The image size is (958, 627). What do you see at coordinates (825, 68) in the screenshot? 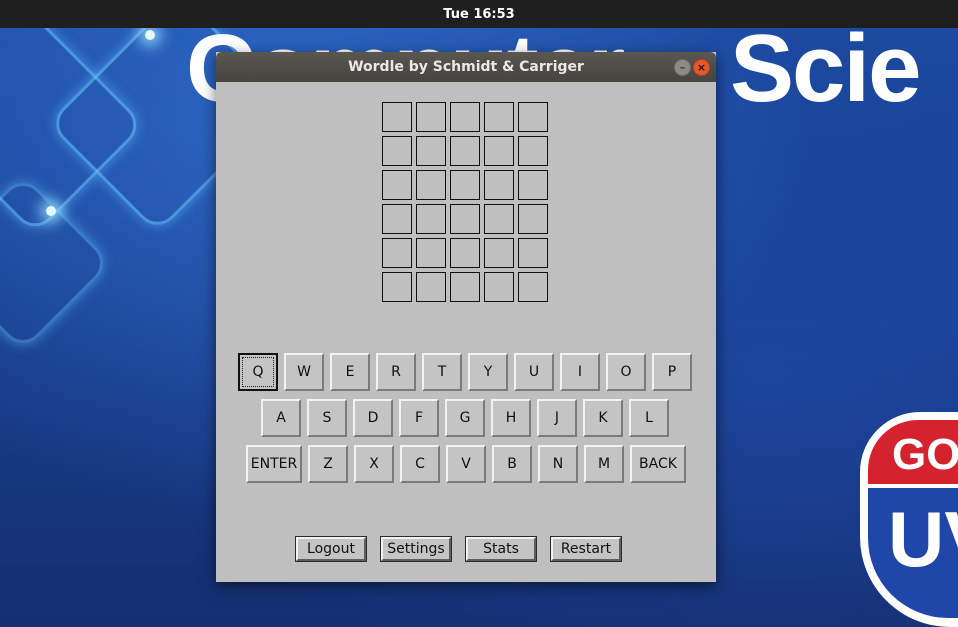
I see `wallpaper-title-right: Scie` at bounding box center [825, 68].